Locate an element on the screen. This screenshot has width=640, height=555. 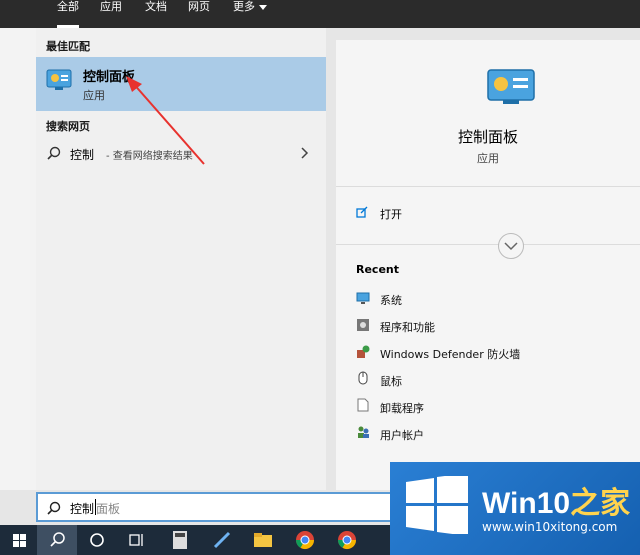
file-explorer-icon is located at coordinates (263, 540).